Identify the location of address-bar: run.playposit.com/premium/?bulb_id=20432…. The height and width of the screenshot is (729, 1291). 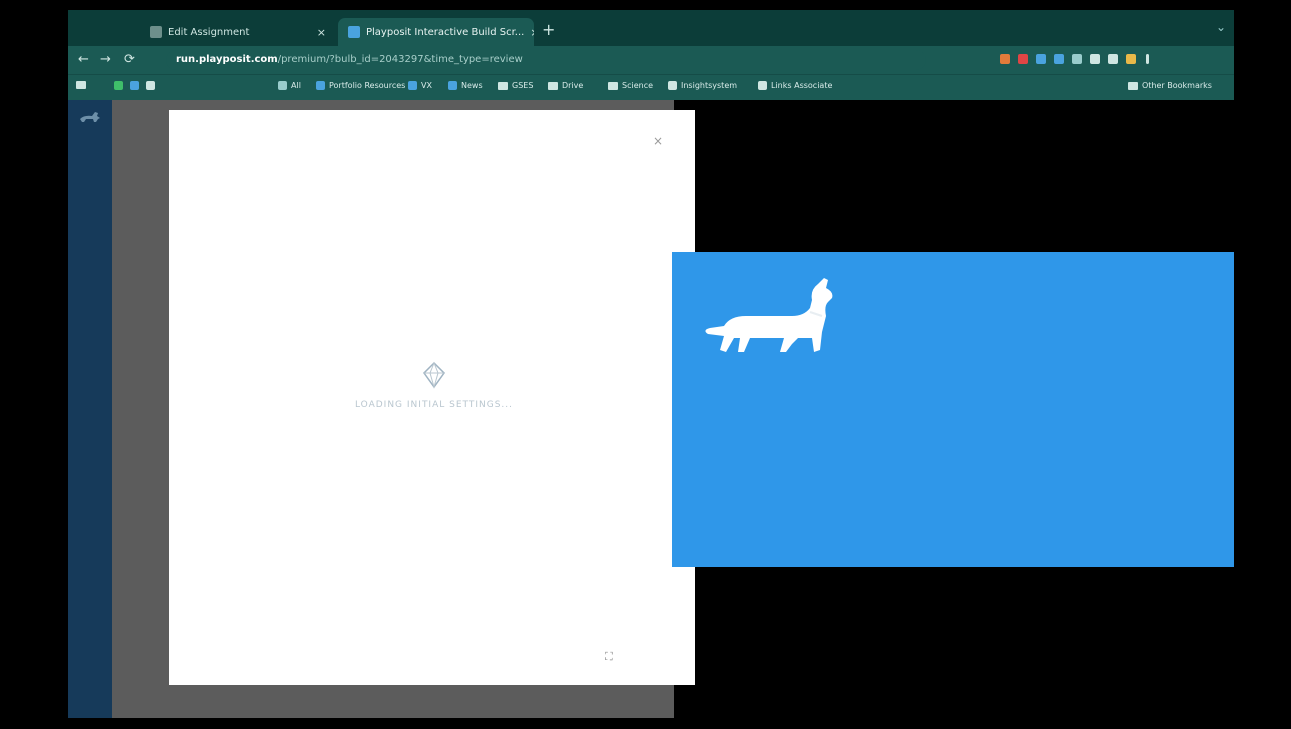
(546, 60).